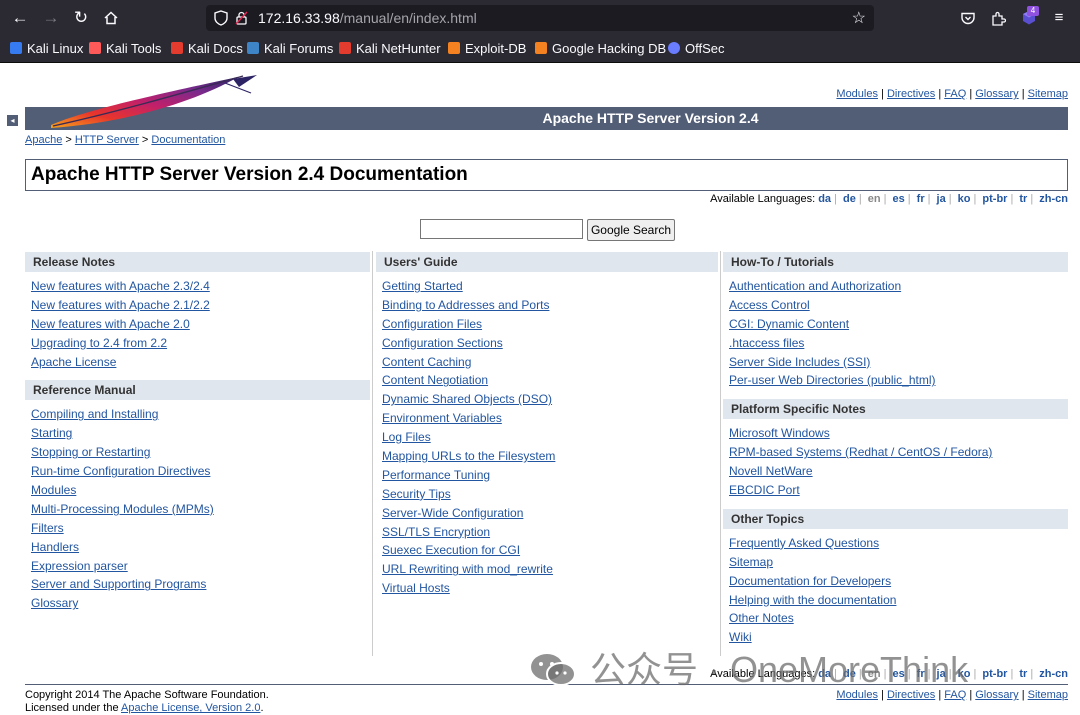  What do you see at coordinates (998, 18) in the screenshot?
I see `extensions-puzzle-icon` at bounding box center [998, 18].